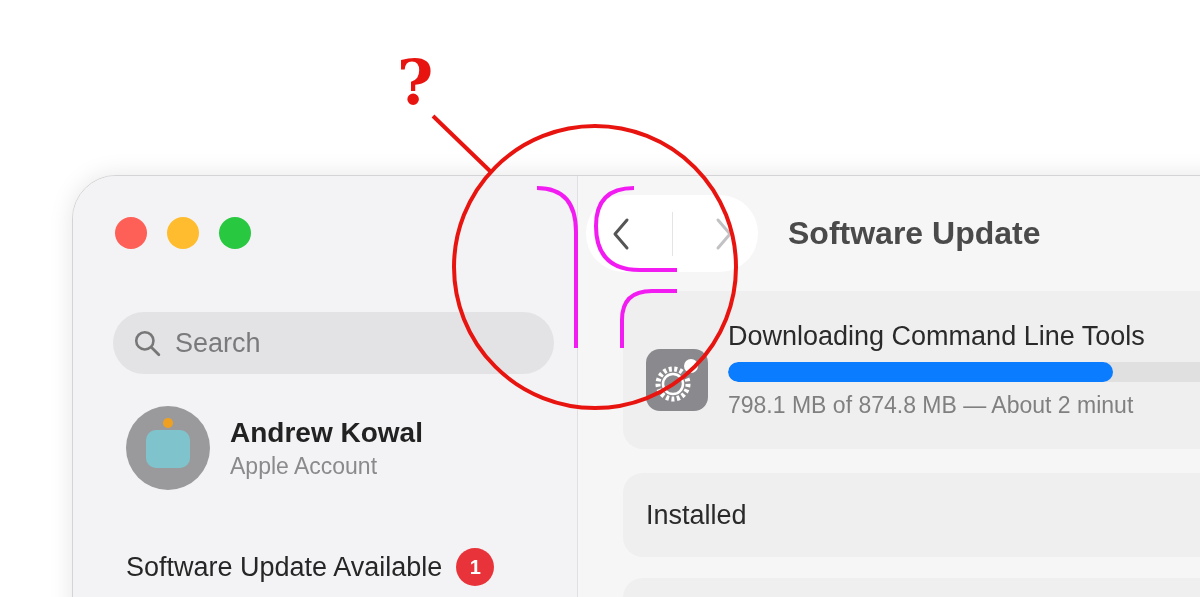  Describe the element at coordinates (168, 448) in the screenshot. I see `avatar` at that location.